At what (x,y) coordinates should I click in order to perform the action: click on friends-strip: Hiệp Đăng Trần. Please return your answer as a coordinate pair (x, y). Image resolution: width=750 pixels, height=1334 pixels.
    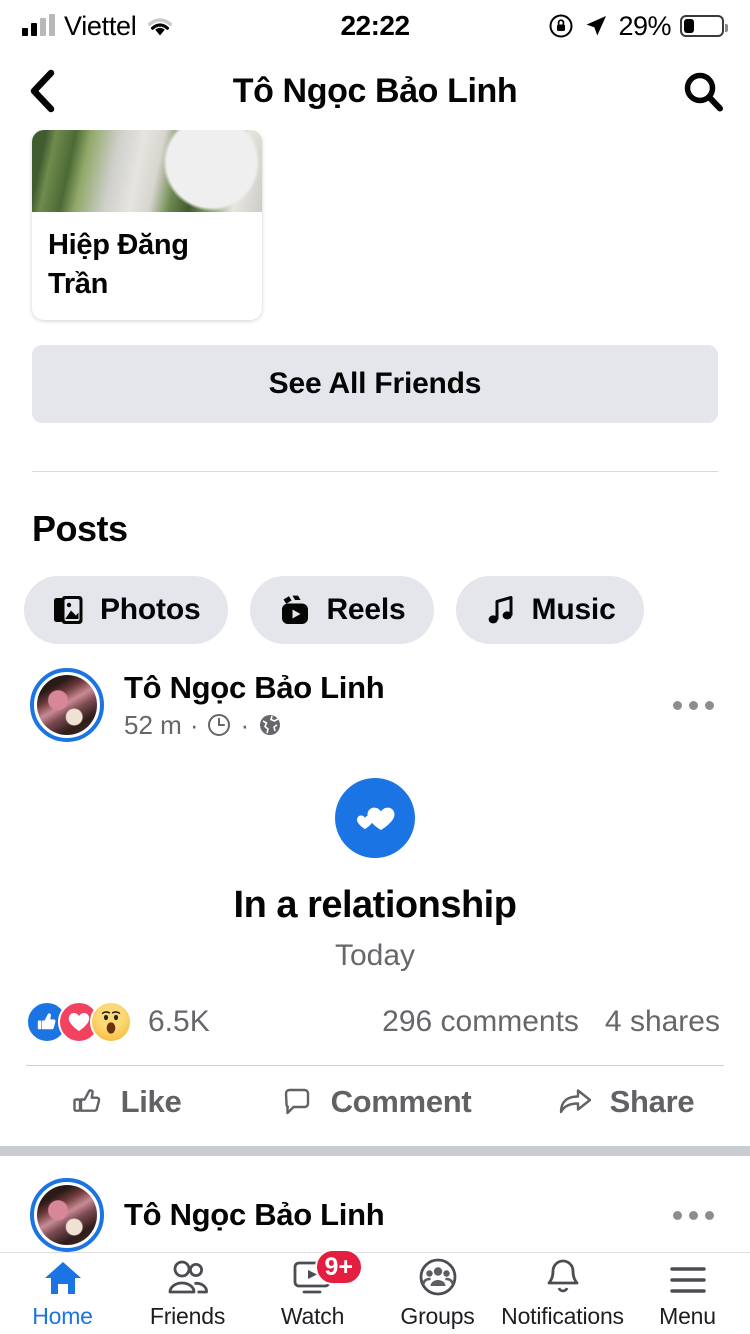
    Looking at the image, I should click on (375, 227).